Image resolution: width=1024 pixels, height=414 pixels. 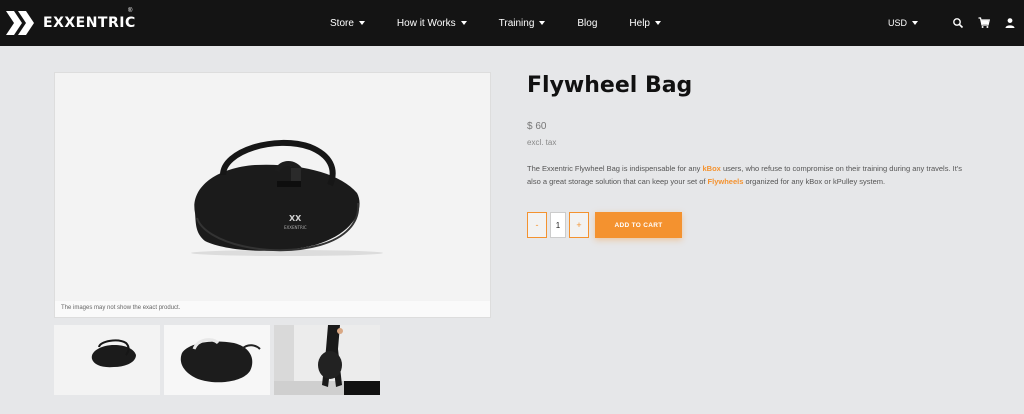 I want to click on nav-item-label: Help, so click(x=639, y=23).